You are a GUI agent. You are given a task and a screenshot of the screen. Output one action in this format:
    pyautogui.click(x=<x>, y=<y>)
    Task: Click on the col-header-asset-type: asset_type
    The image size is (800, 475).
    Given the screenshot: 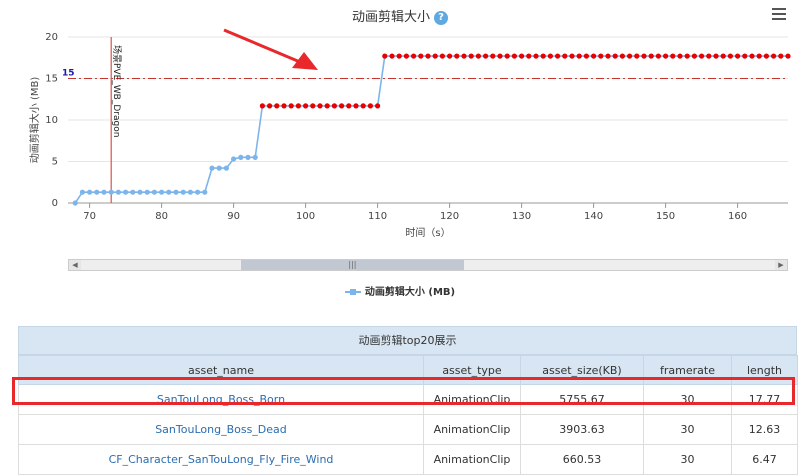 What is the action you would take?
    pyautogui.click(x=472, y=370)
    